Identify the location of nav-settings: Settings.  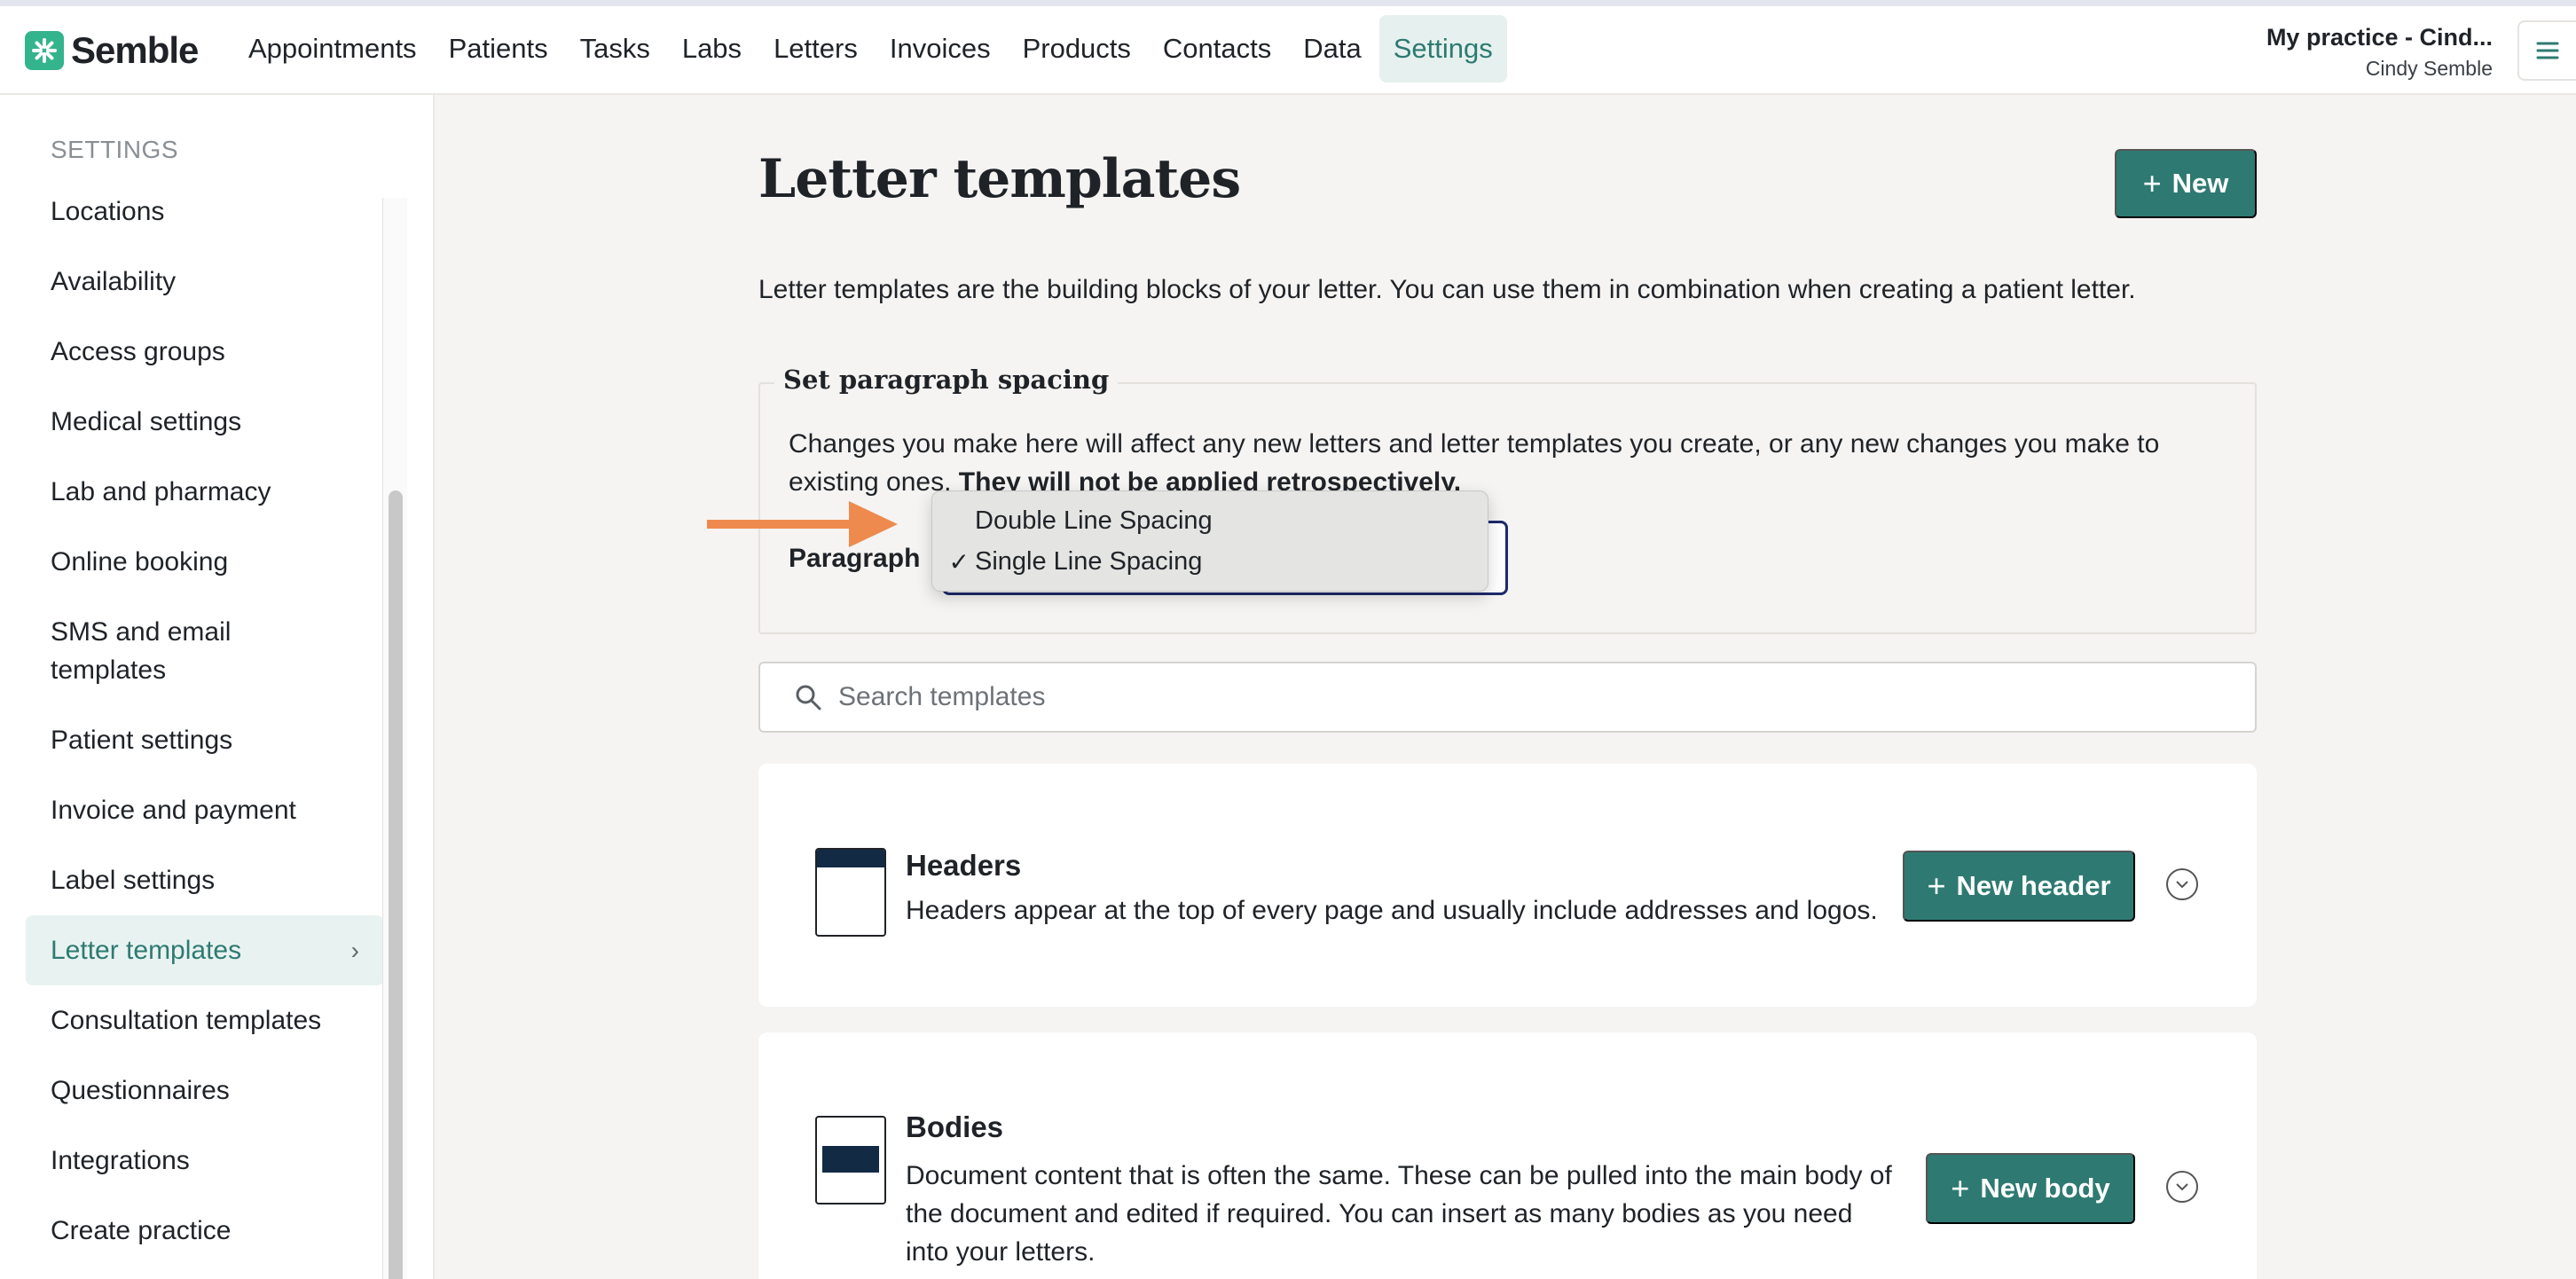
(1442, 48).